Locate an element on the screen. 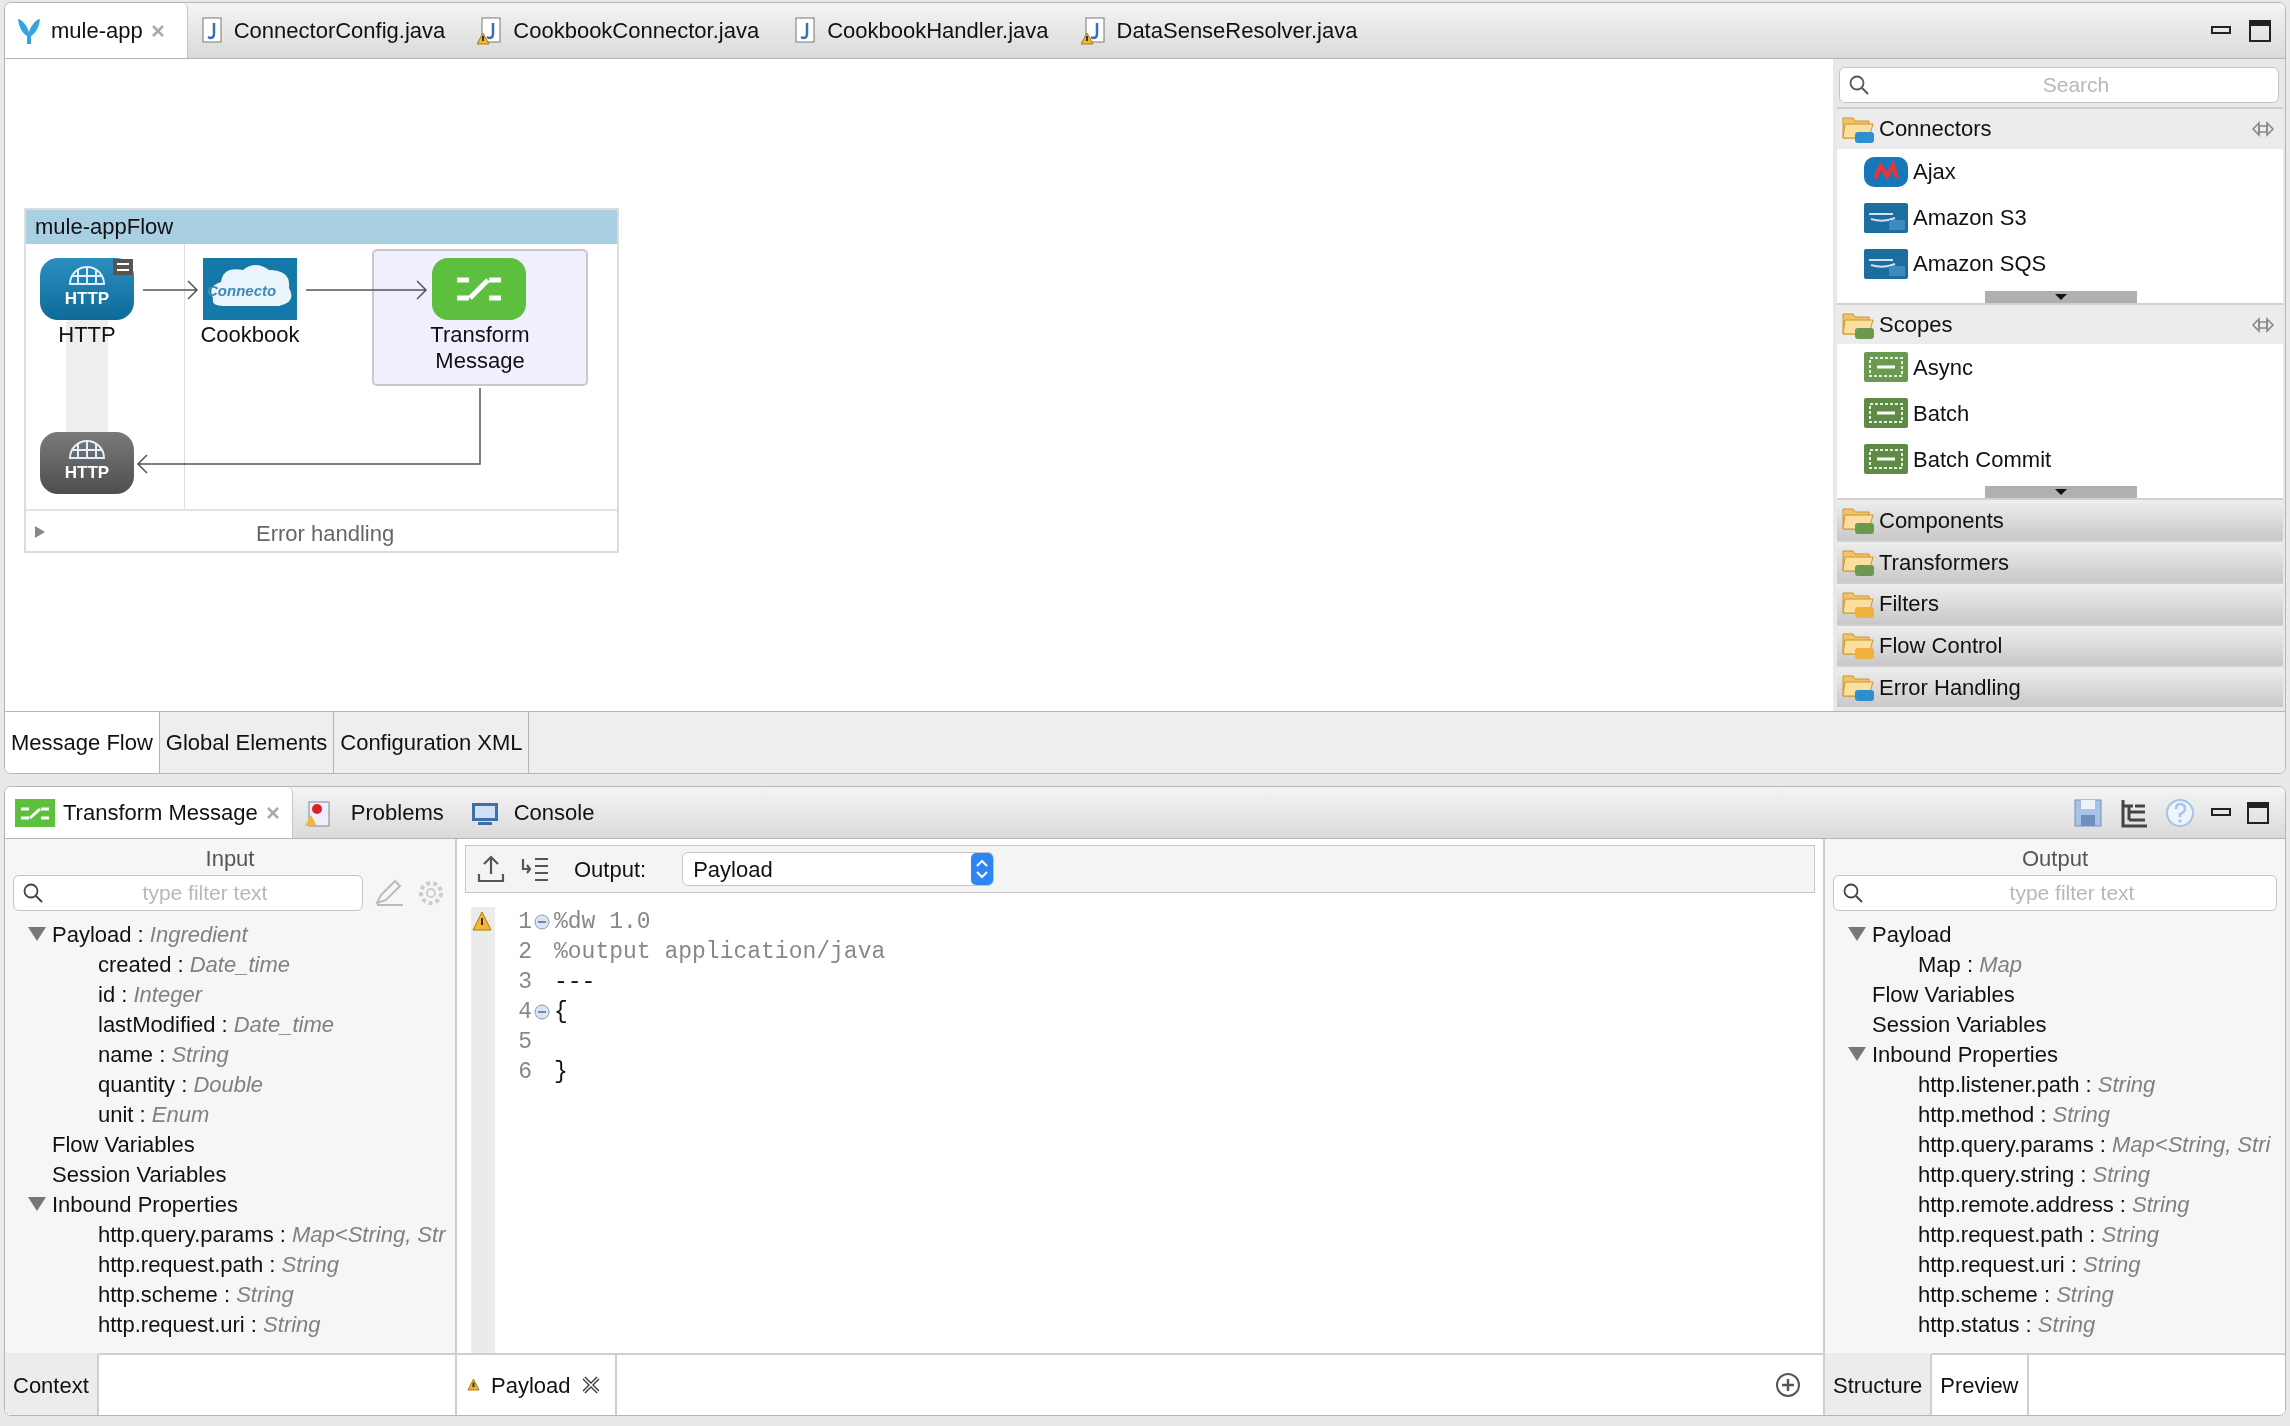 This screenshot has width=2290, height=1426. view-tab: Transform Message is located at coordinates (149, 812).